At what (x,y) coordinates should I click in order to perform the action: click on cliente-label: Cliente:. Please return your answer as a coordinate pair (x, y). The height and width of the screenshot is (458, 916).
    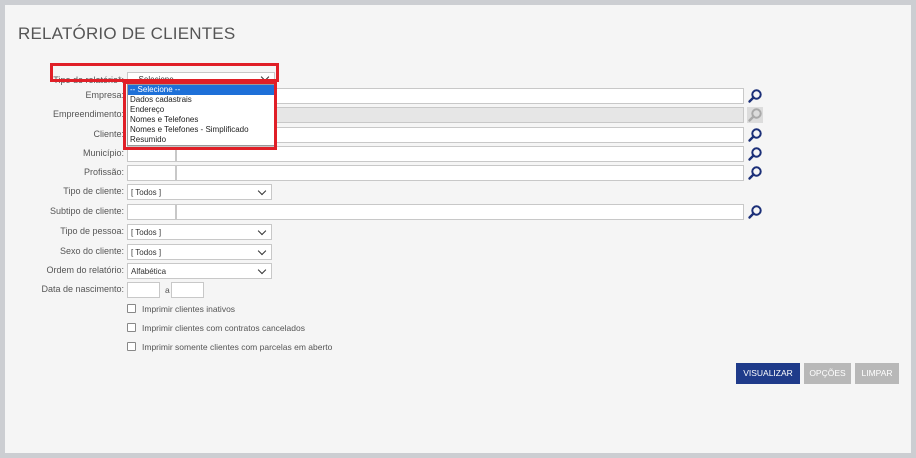
    Looking at the image, I should click on (108, 134).